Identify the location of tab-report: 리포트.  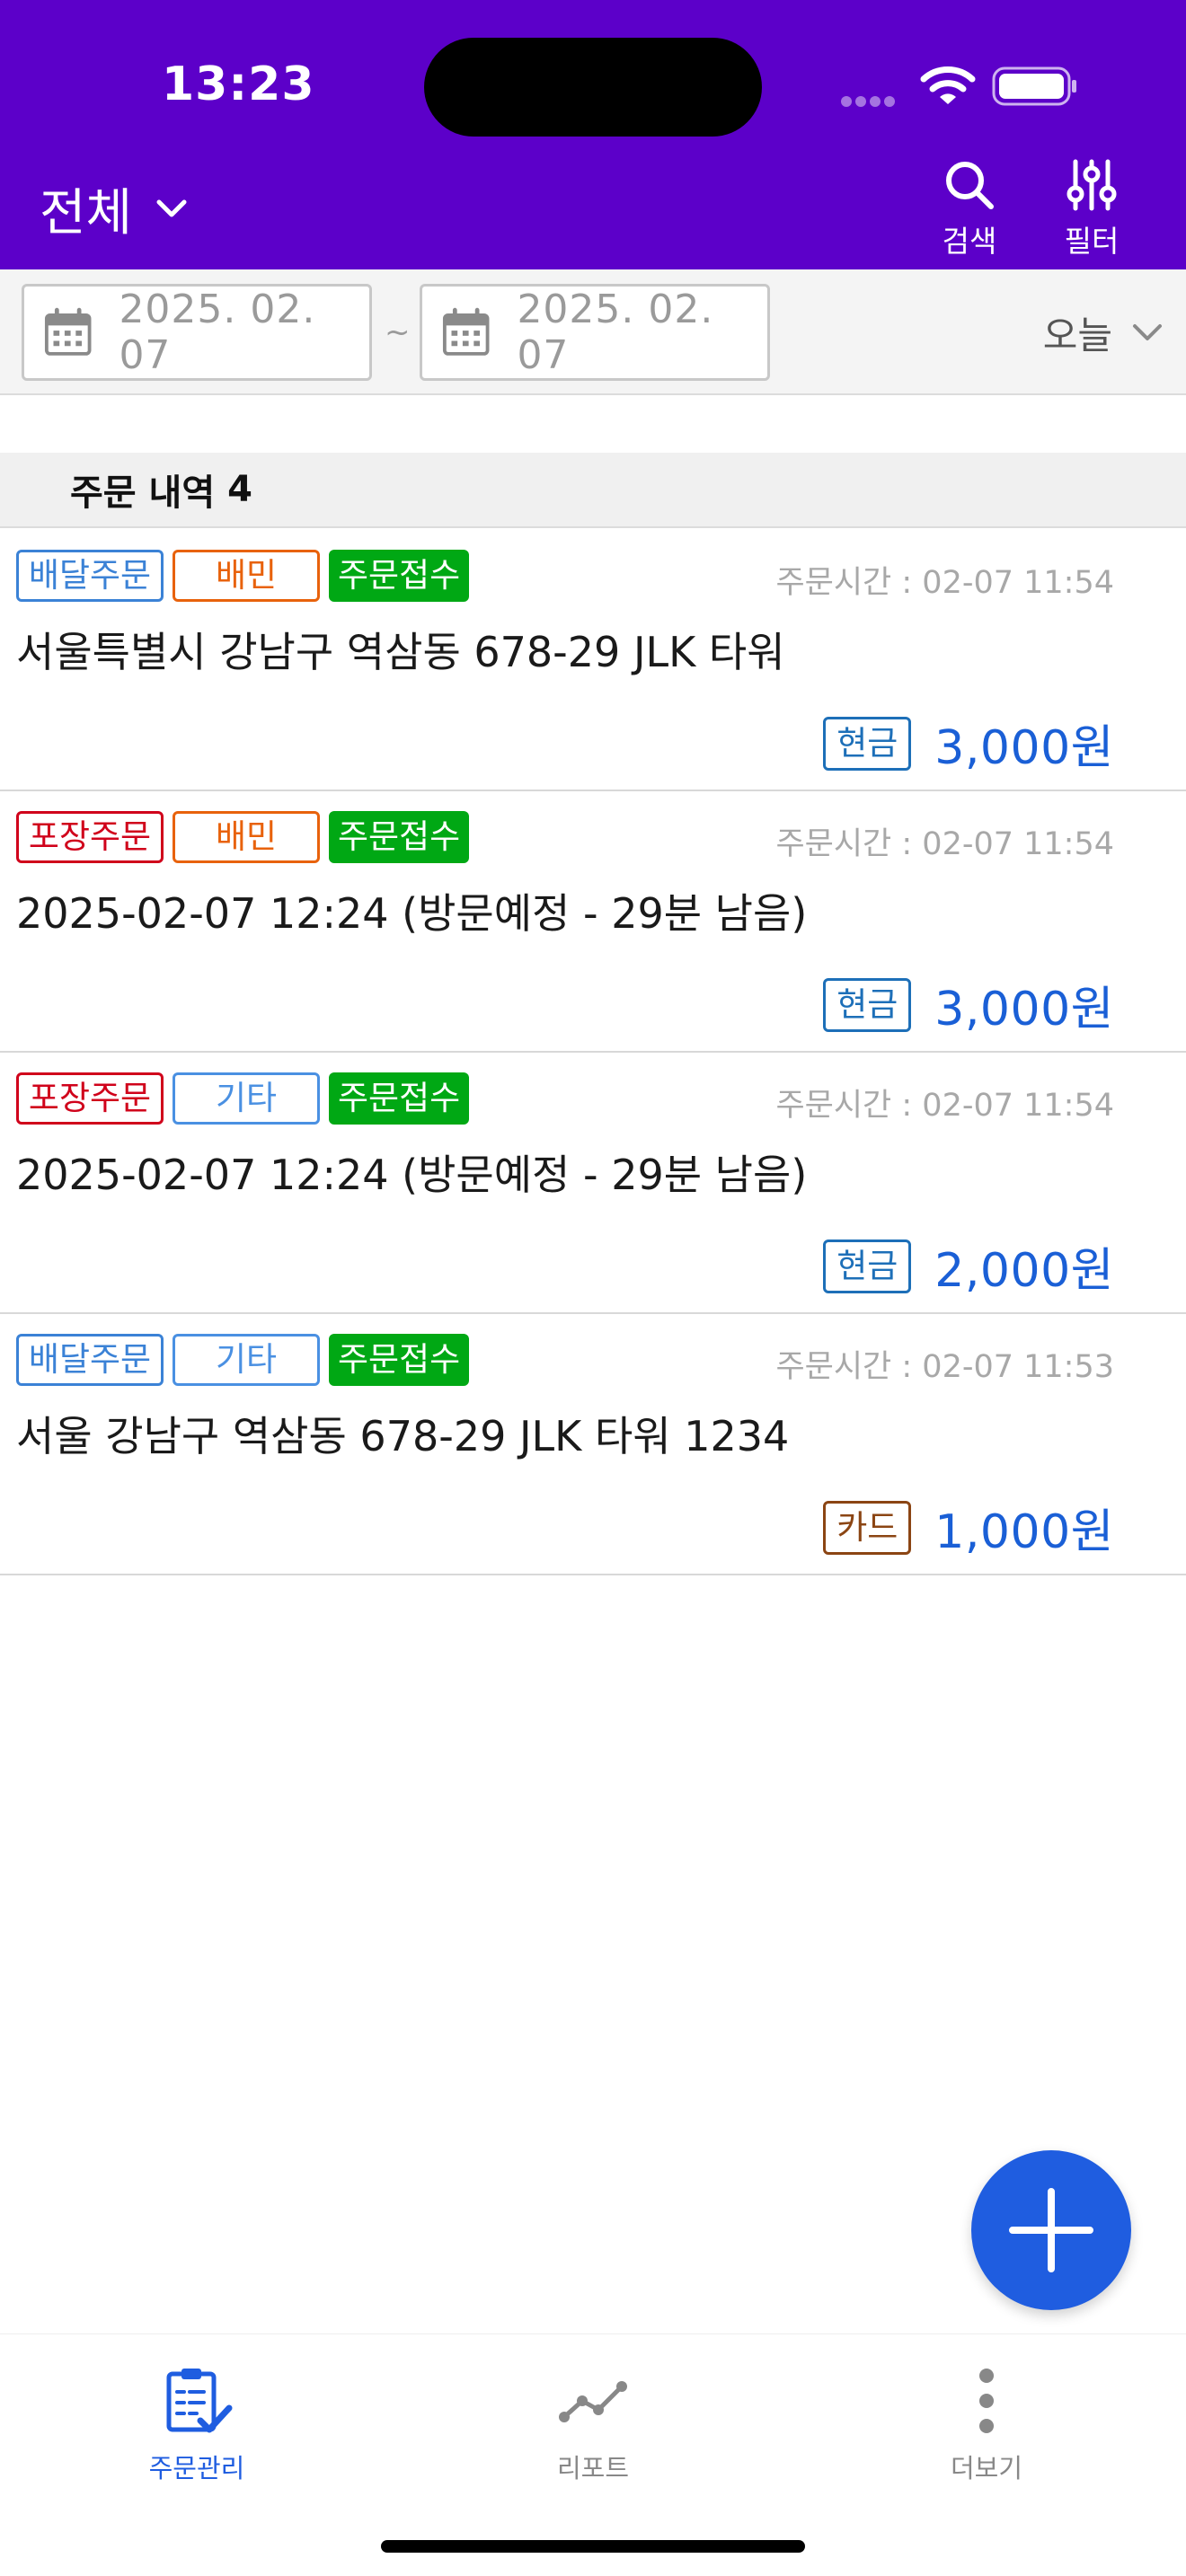
(593, 2432).